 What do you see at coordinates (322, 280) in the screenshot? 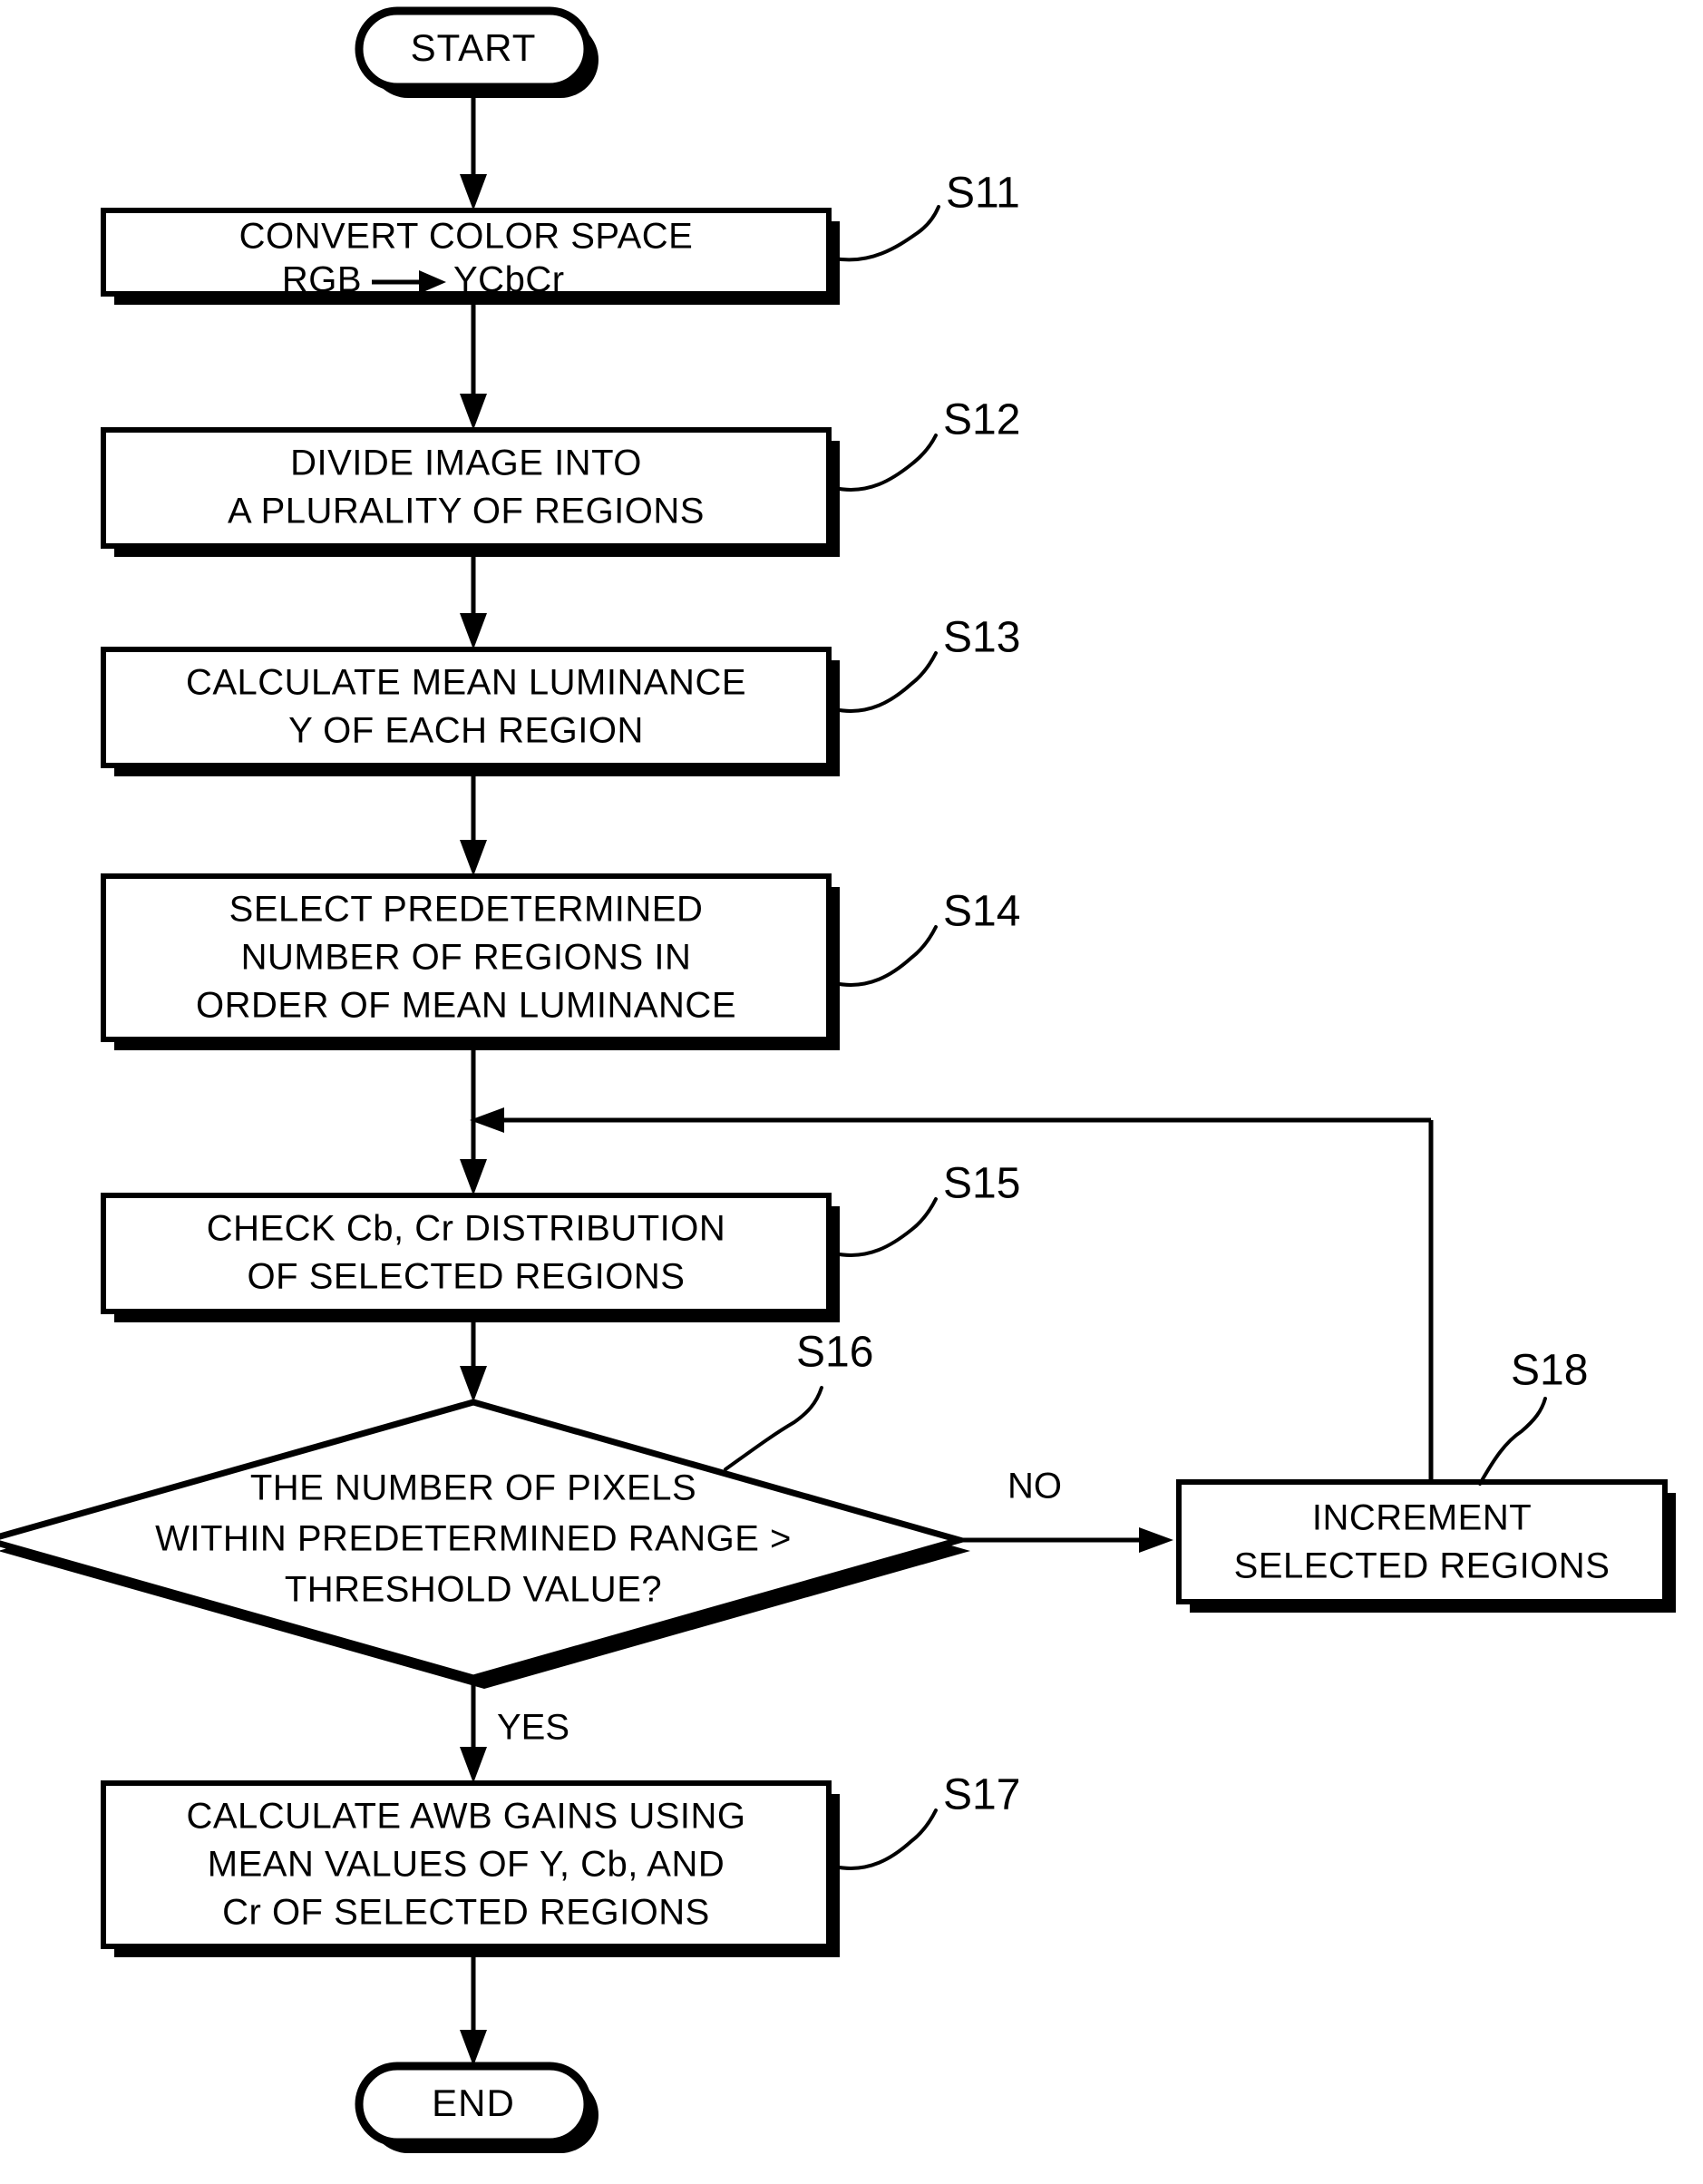
I see `s11-line2-left: RGB` at bounding box center [322, 280].